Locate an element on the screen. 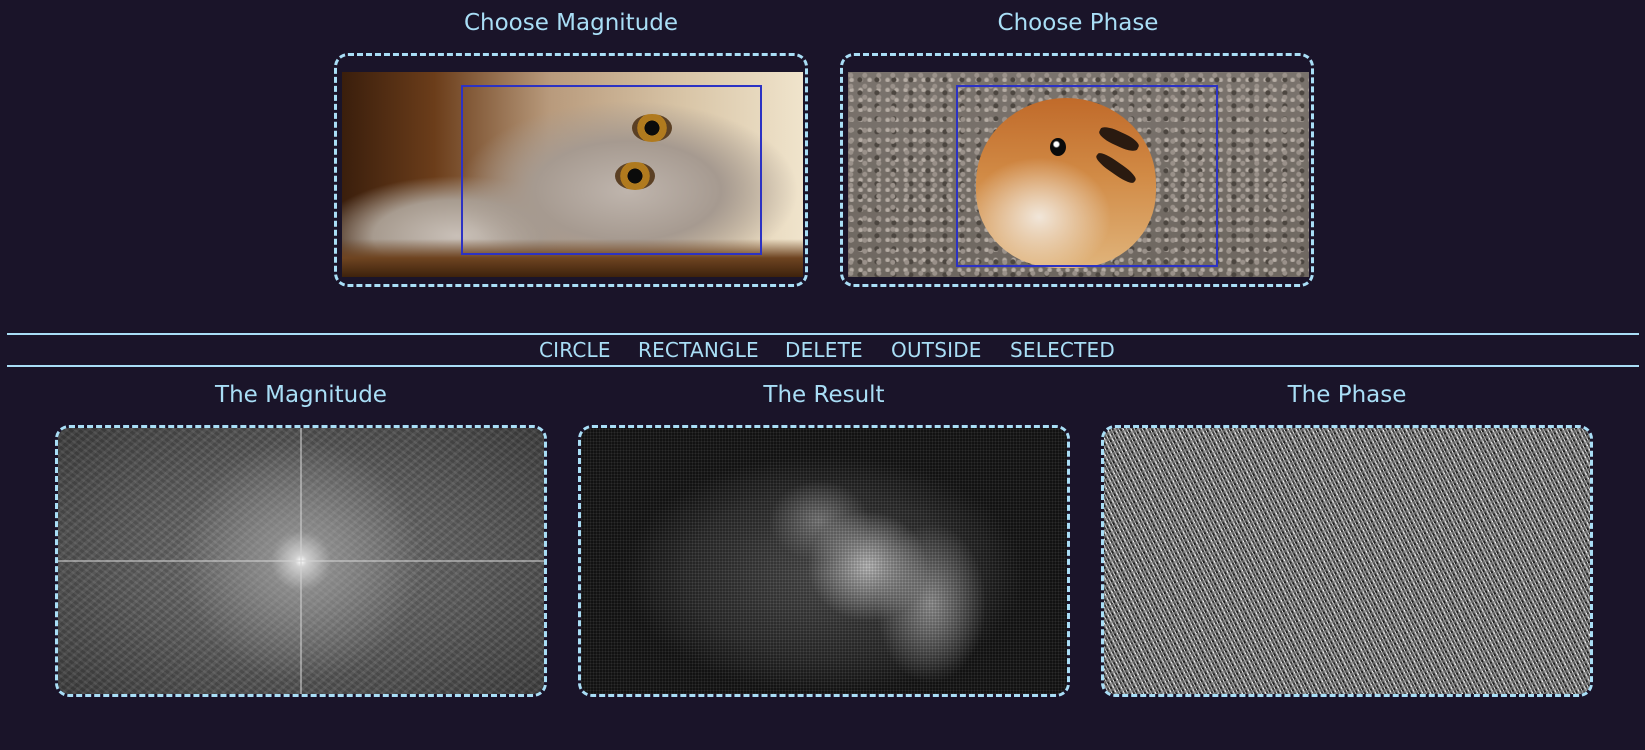  result-output-frame is located at coordinates (824, 561).